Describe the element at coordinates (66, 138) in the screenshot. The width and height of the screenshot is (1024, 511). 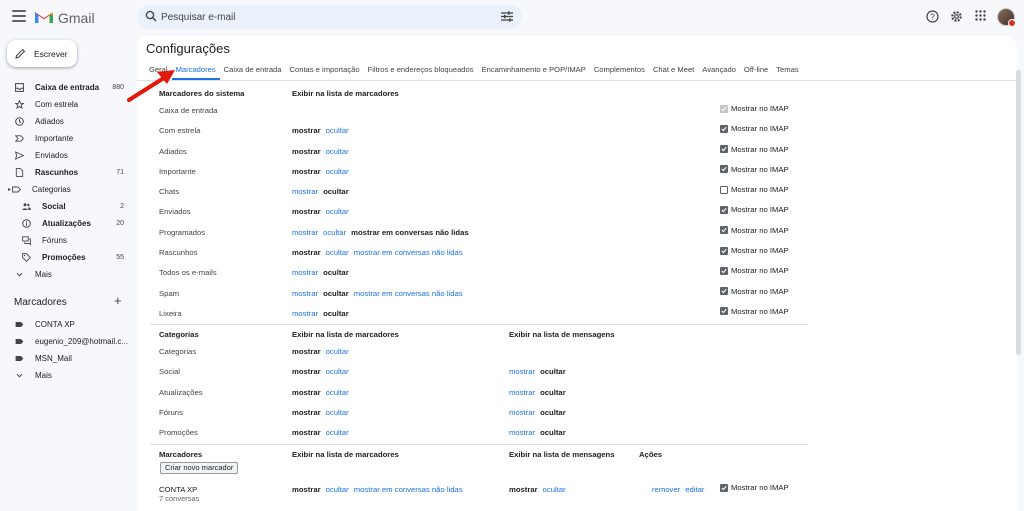
I see `sidebar-item-importante: Importante` at that location.